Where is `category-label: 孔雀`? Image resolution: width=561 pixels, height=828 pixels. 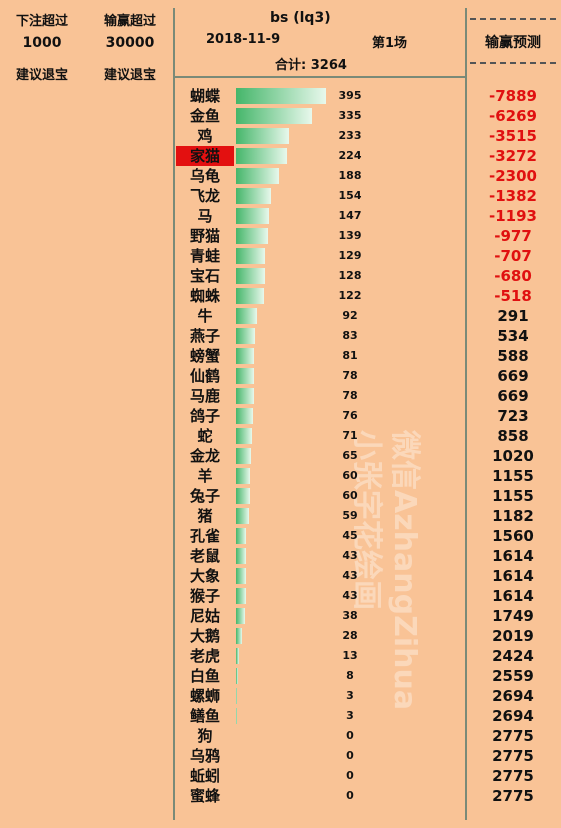 category-label: 孔雀 is located at coordinates (204, 536).